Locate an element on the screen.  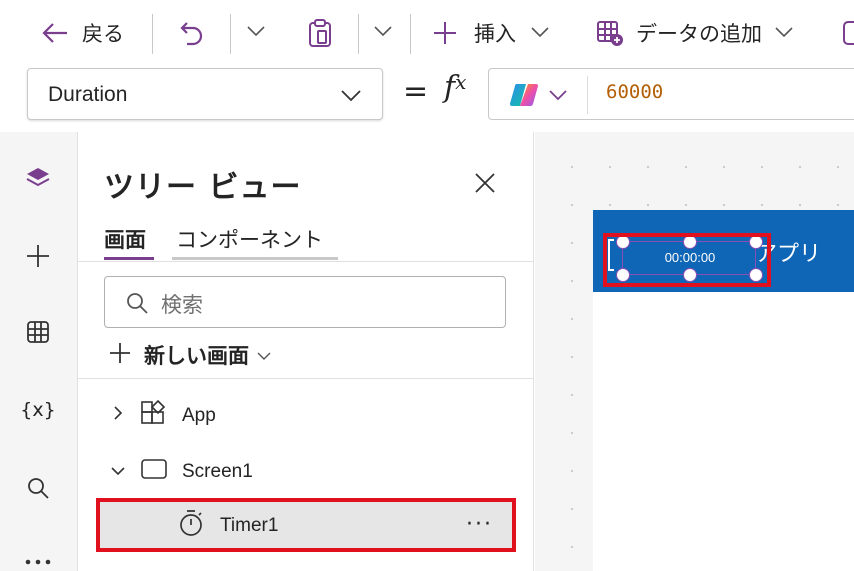
back-arrow-icon is located at coordinates (55, 33).